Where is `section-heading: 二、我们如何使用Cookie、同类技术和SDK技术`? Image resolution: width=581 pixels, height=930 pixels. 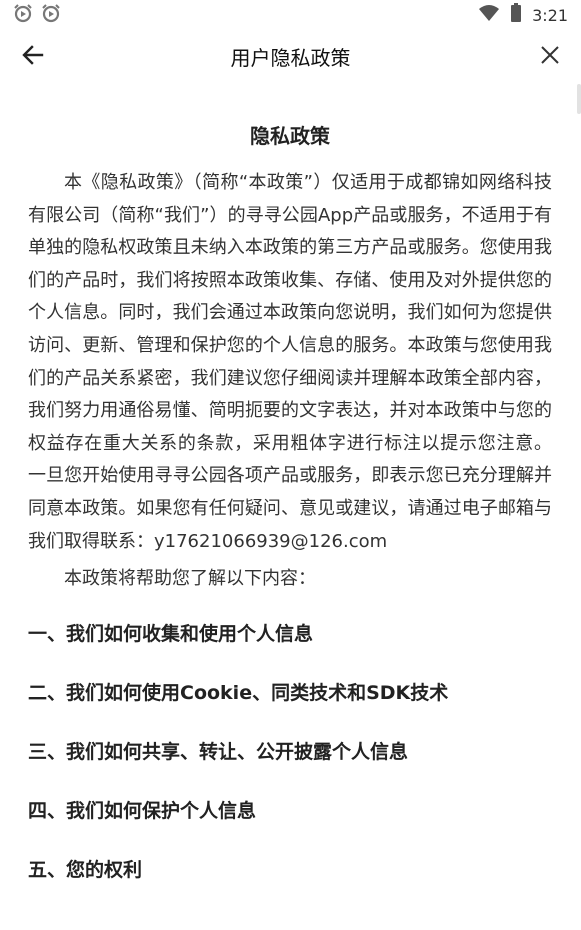
section-heading: 二、我们如何使用Cookie、同类技术和SDK技术 is located at coordinates (290, 693).